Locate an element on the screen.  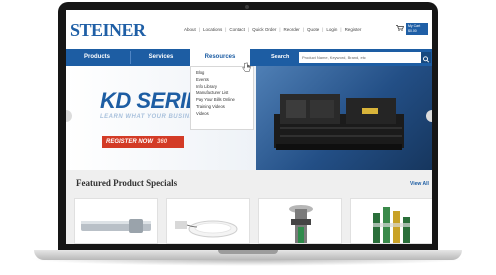
register-number: 360 is located at coordinates (162, 142).